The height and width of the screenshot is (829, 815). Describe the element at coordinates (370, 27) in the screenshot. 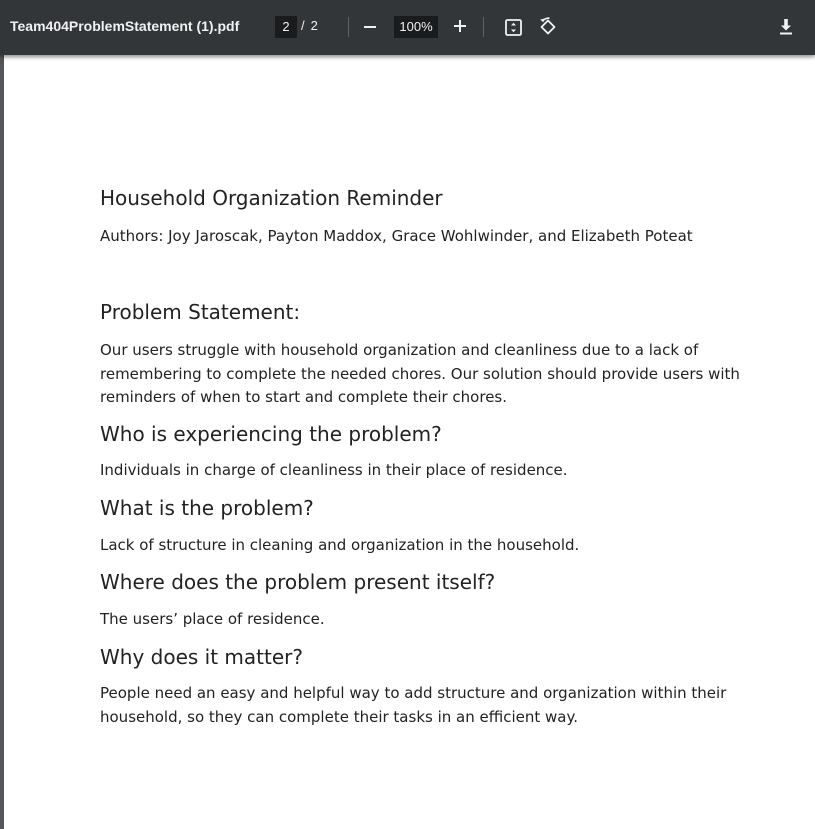

I see `zoom-out-button` at that location.